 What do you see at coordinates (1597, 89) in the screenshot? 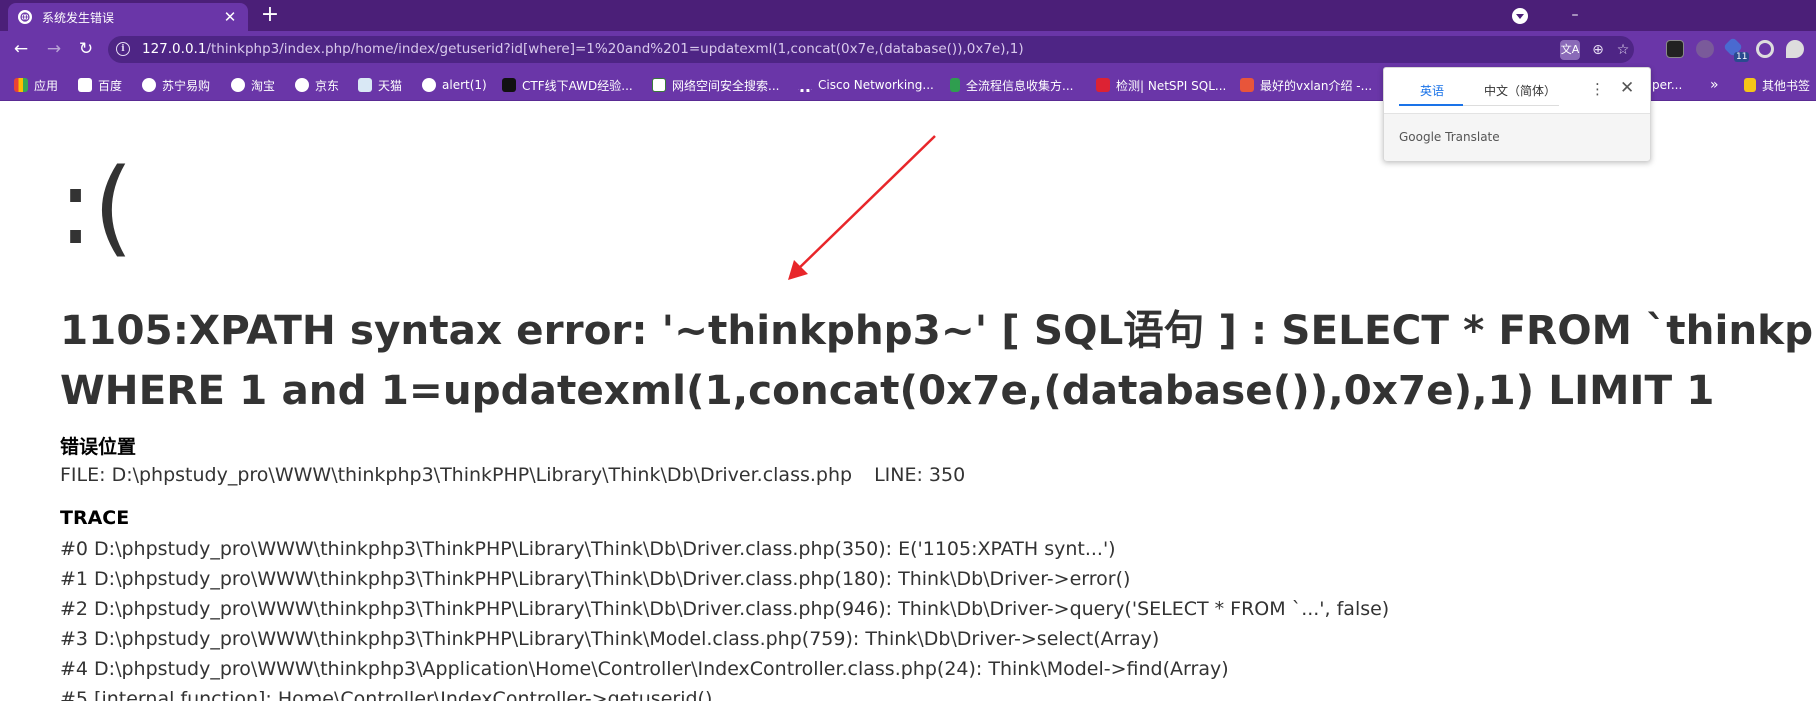
I see `more-options-icon: ⋮` at bounding box center [1597, 89].